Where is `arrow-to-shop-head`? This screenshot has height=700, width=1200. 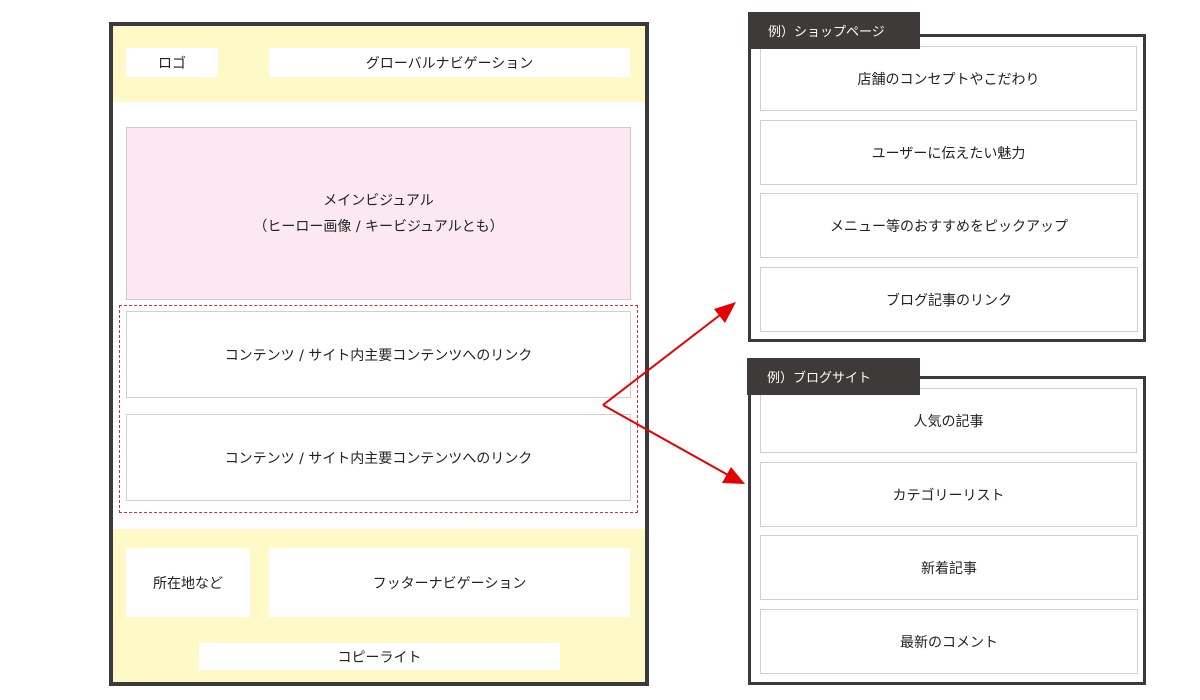
arrow-to-shop-head is located at coordinates (725, 312).